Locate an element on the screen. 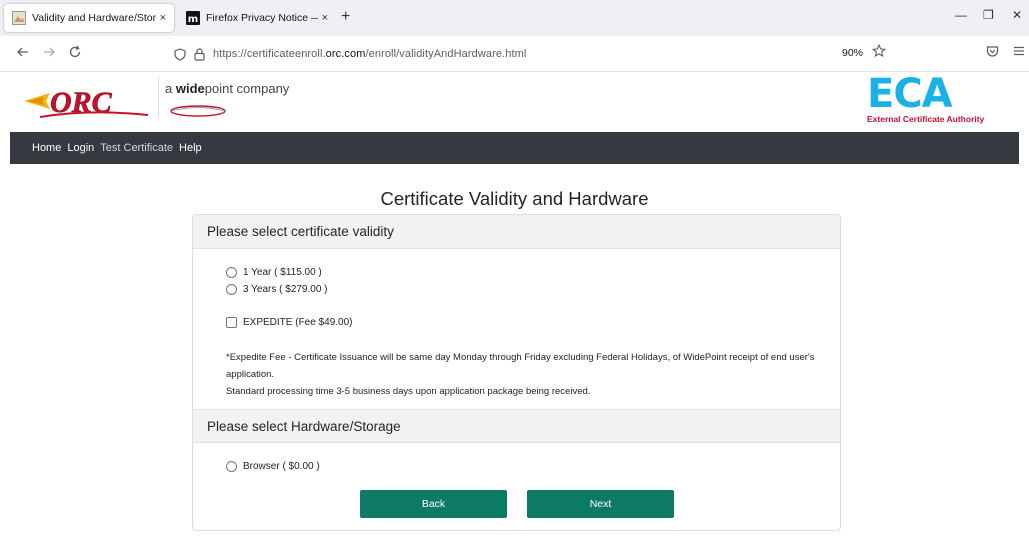 This screenshot has height=538, width=1029. restore-icon: ❐ is located at coordinates (988, 15).